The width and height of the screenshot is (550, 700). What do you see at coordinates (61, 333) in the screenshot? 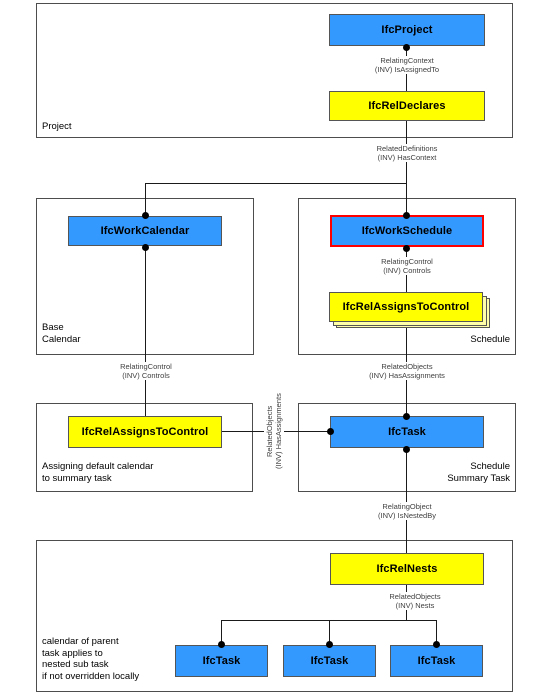
I see `group-base-calendar-label: Base Calendar` at bounding box center [61, 333].